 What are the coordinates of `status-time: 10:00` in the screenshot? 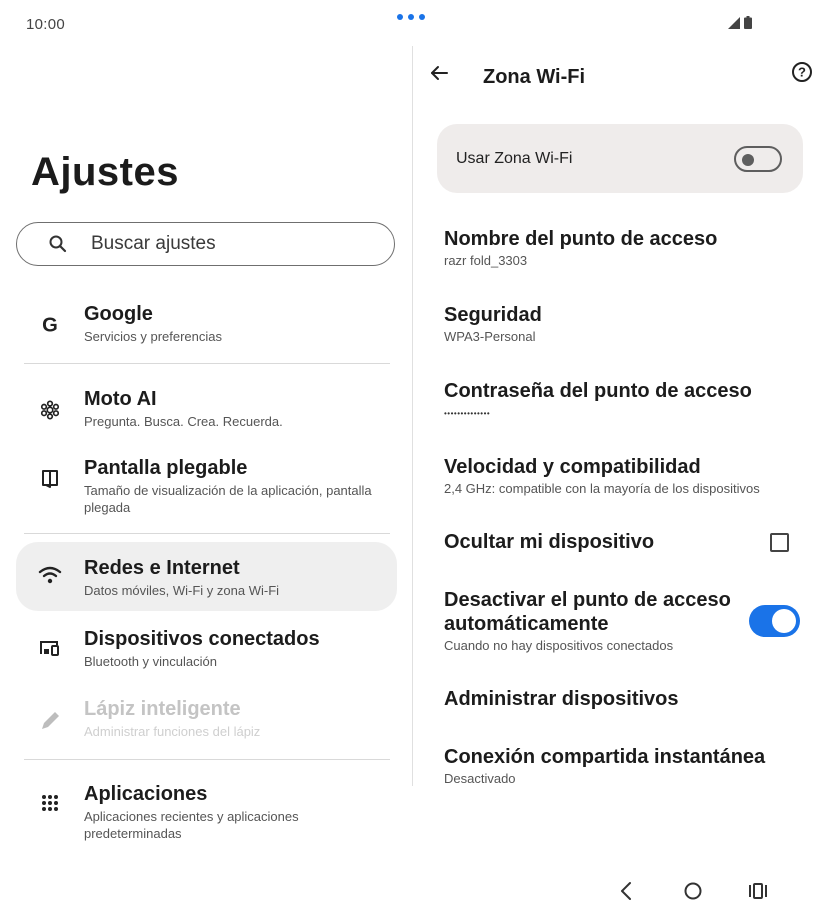 It's located at (46, 24).